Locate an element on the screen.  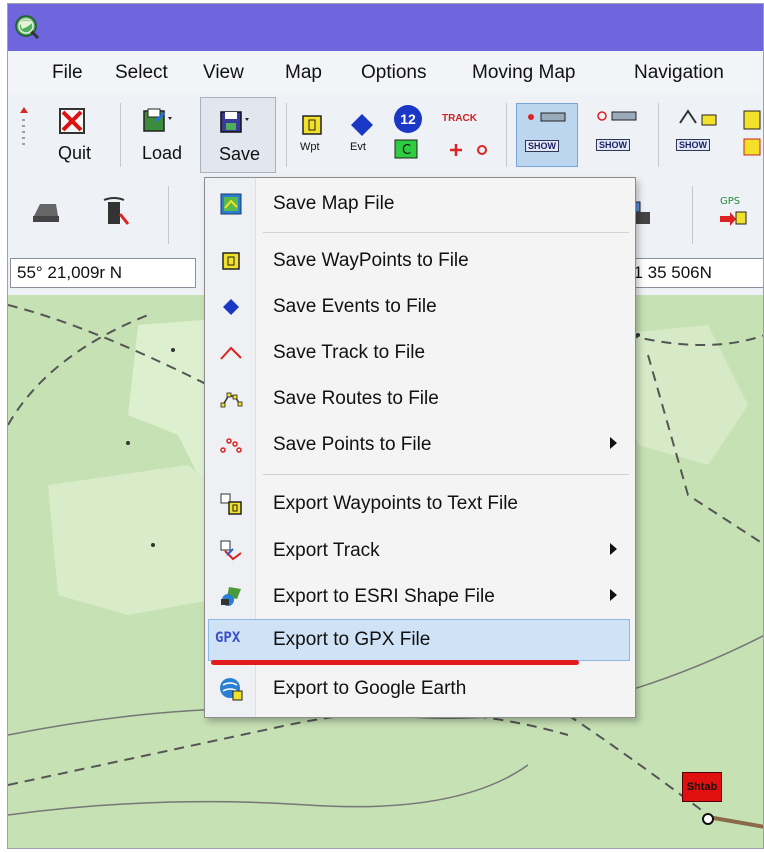
event-diamond-icon is located at coordinates (231, 307).